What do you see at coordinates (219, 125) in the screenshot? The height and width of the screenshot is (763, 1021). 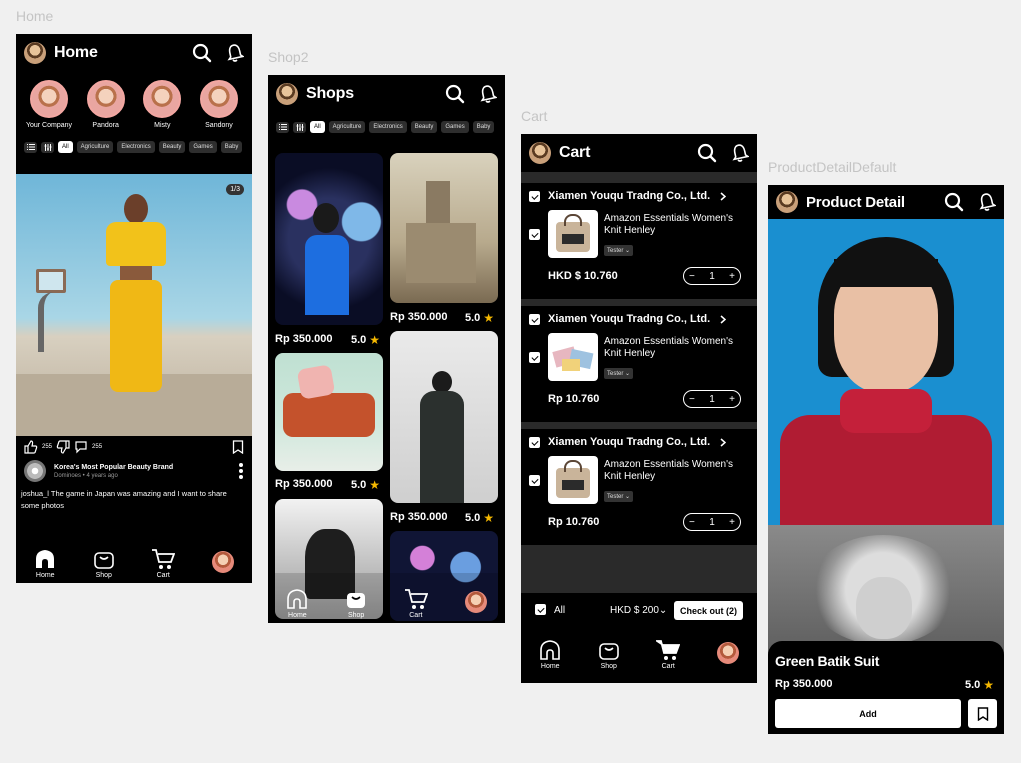 I see `story-label: Sandony` at bounding box center [219, 125].